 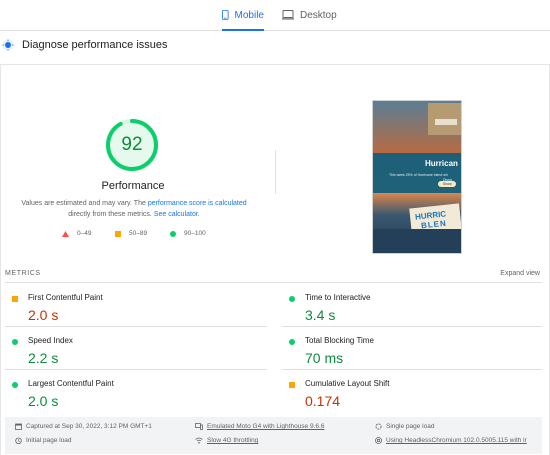 I want to click on legend-poor: 0–49, so click(x=76, y=233).